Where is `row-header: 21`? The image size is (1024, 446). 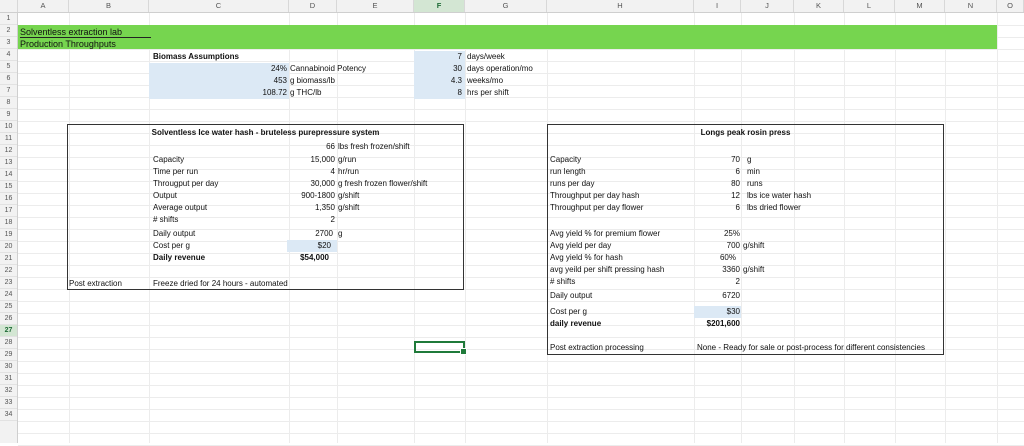
row-header: 21 is located at coordinates (8, 259).